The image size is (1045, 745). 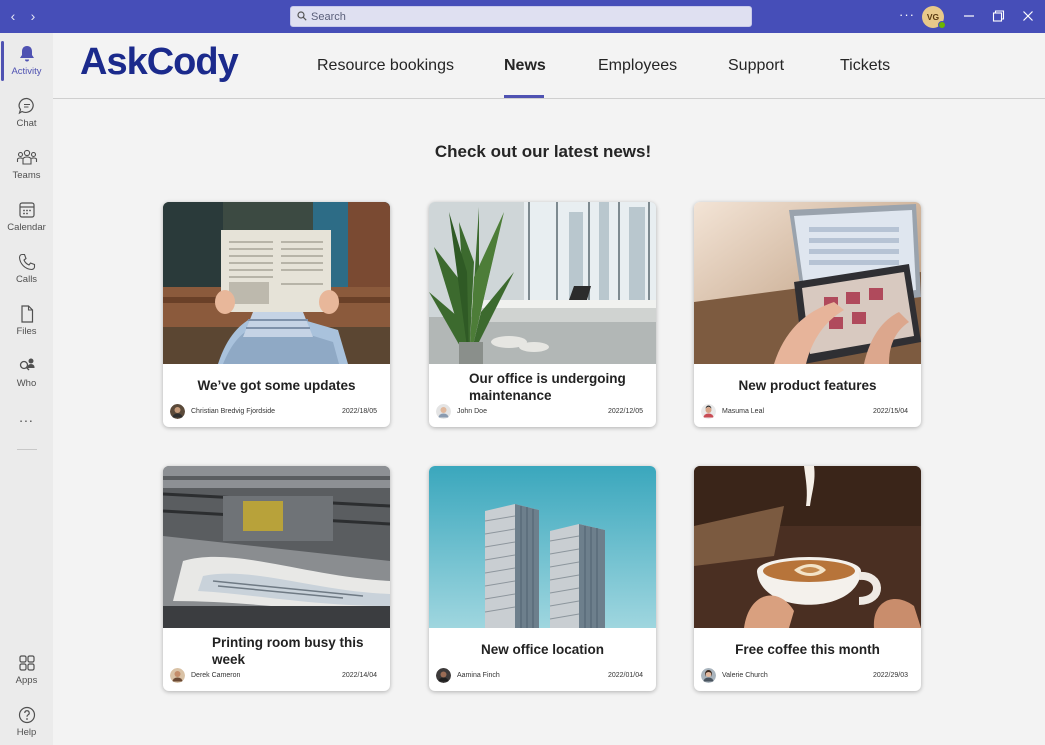 What do you see at coordinates (233, 411) in the screenshot?
I see `news-card-author: Christian Bredvig Fjordside` at bounding box center [233, 411].